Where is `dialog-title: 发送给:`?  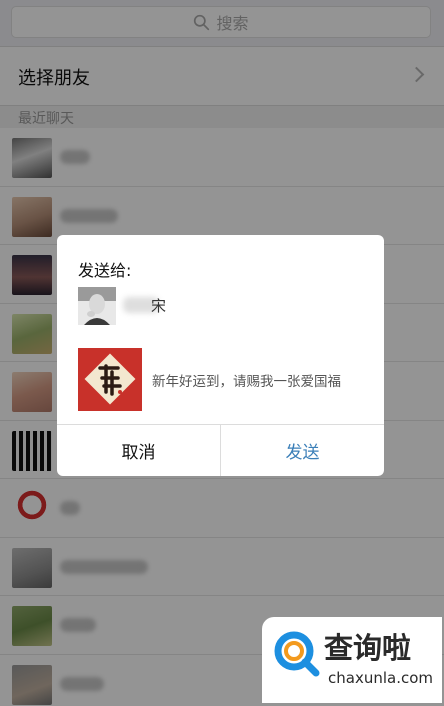
dialog-title: 发送给: is located at coordinates (105, 270).